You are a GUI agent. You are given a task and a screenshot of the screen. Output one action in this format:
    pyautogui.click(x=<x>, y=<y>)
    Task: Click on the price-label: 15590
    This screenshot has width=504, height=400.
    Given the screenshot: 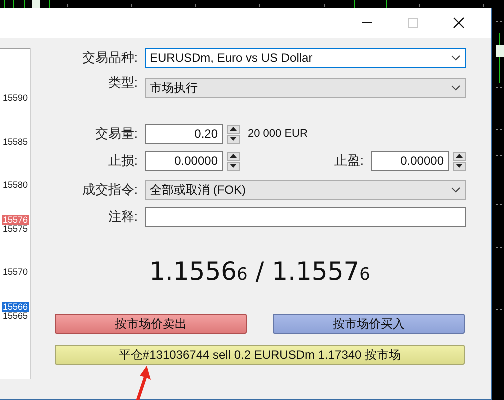 What is the action you would take?
    pyautogui.click(x=15, y=98)
    